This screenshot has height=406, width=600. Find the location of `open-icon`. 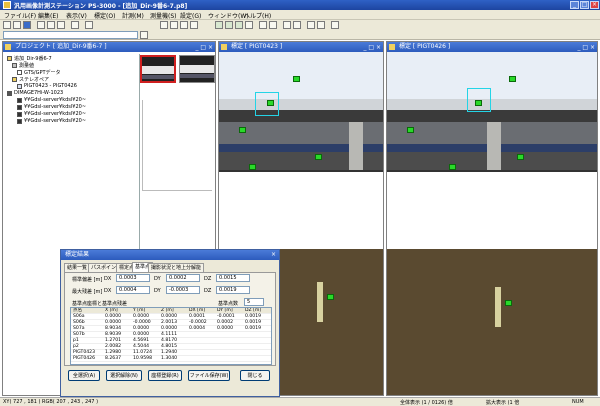

open-icon is located at coordinates (17, 25).